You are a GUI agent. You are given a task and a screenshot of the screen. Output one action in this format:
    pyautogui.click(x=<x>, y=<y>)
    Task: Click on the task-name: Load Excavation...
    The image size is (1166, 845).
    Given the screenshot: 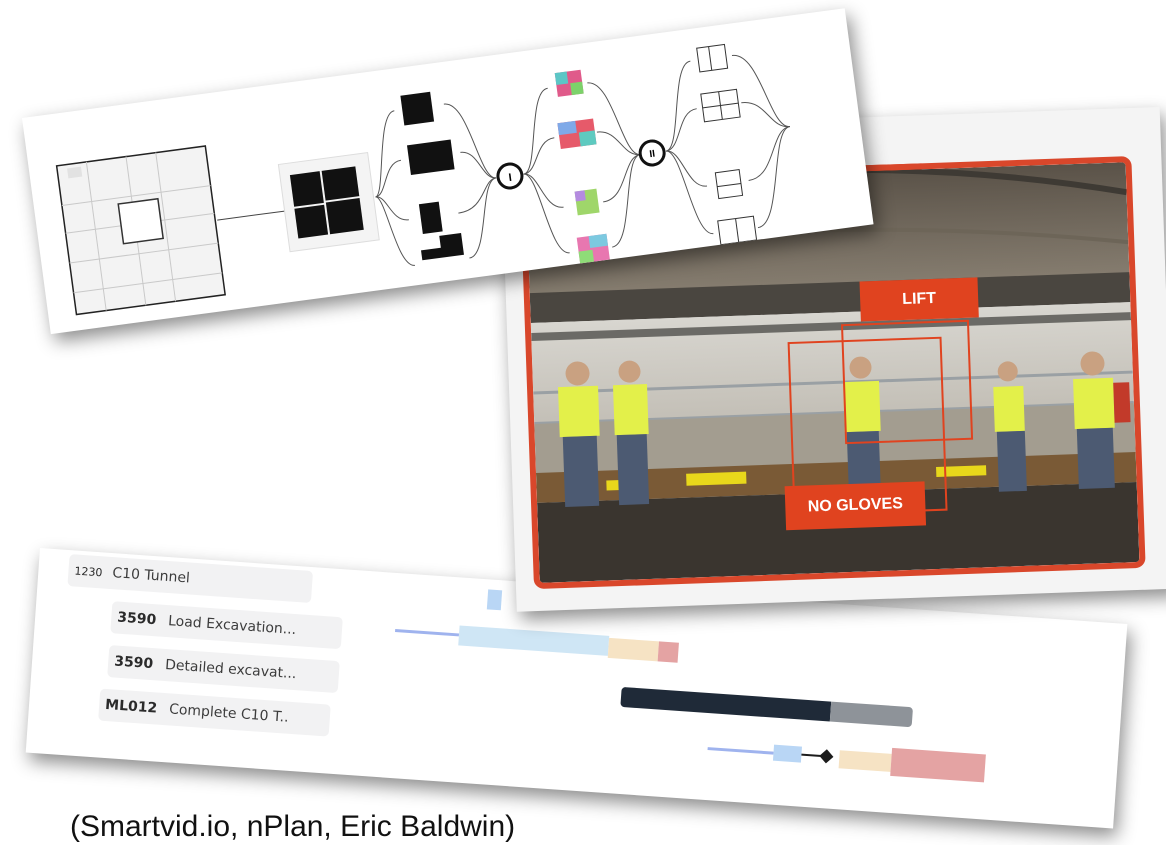 What is the action you would take?
    pyautogui.click(x=232, y=626)
    